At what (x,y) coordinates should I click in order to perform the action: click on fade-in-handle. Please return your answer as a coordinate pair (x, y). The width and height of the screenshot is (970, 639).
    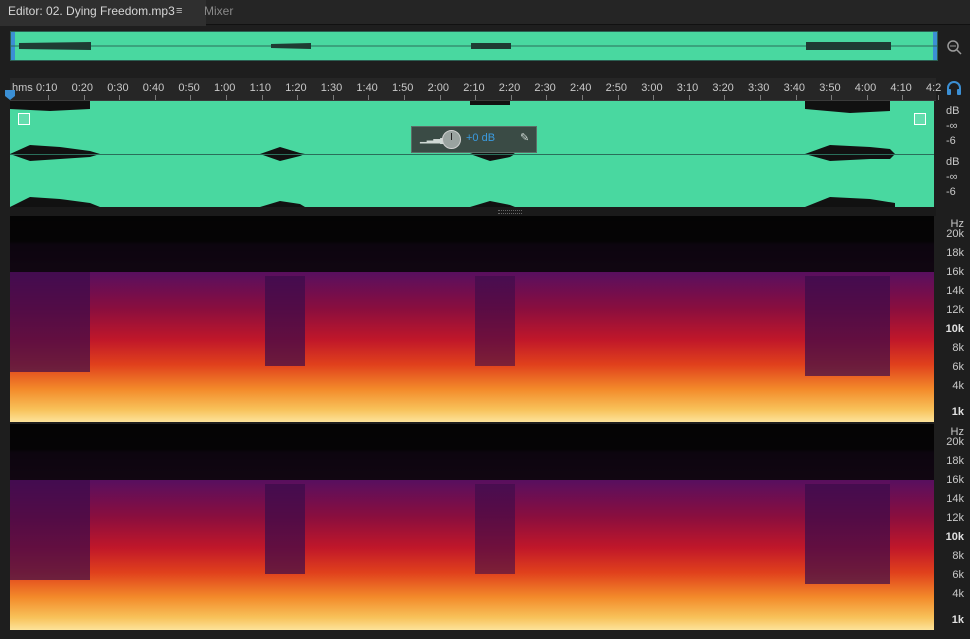
    Looking at the image, I should click on (24, 119).